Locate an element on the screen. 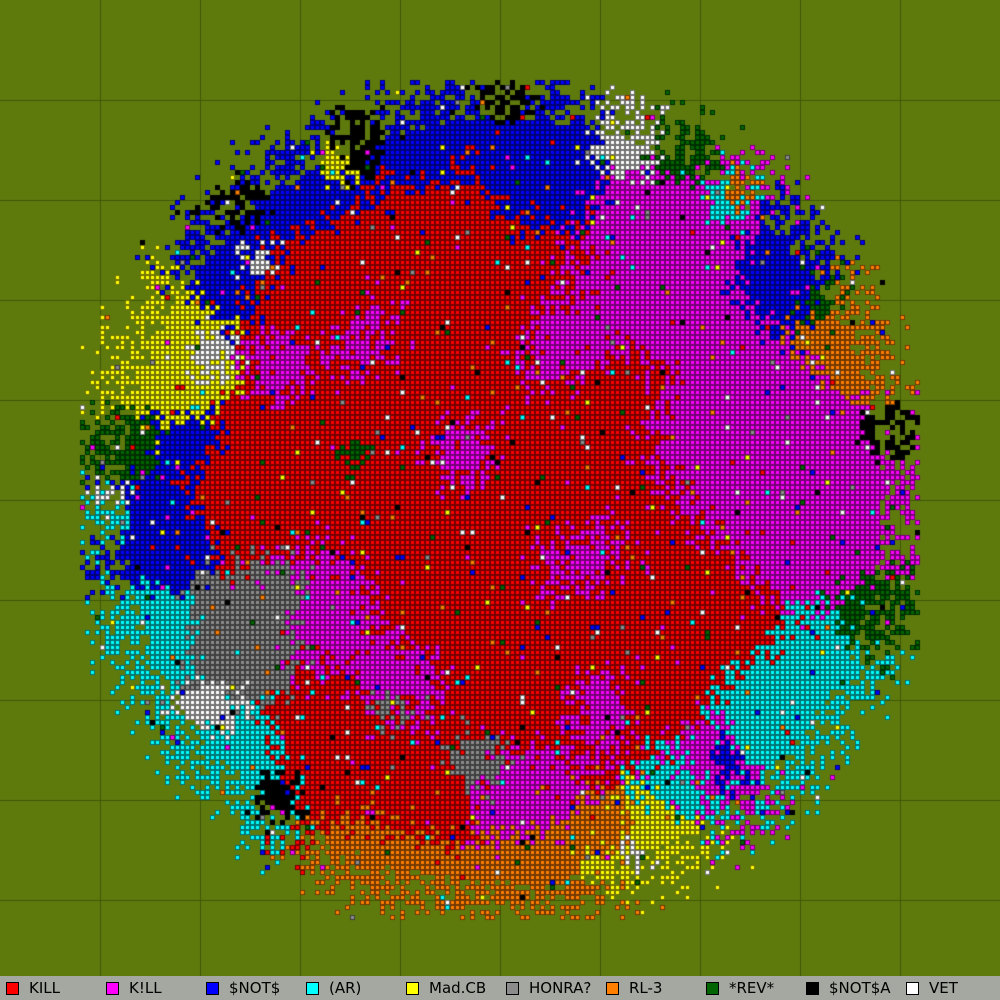 This screenshot has height=1000, width=1000. legend-label: (AR) is located at coordinates (345, 988).